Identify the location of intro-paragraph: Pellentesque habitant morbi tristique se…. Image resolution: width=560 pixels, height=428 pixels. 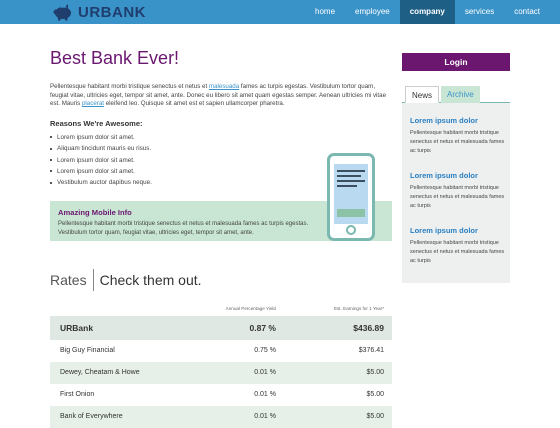
(220, 96).